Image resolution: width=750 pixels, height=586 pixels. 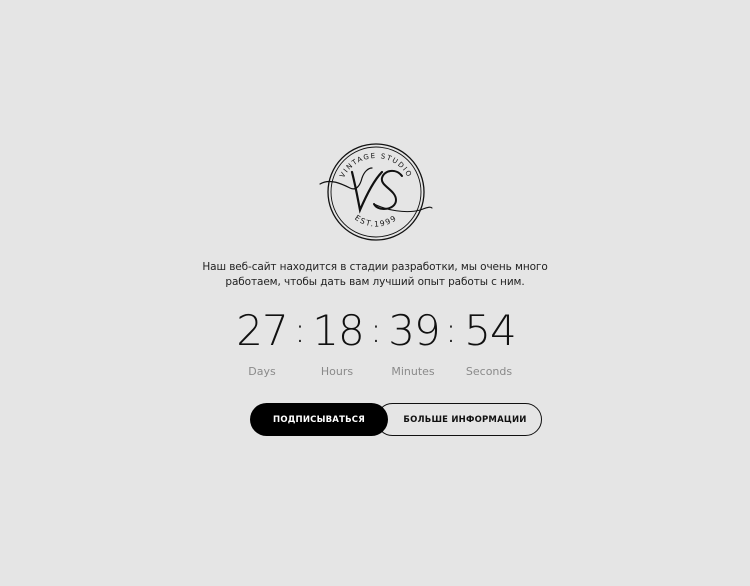 What do you see at coordinates (414, 330) in the screenshot?
I see `minutes-value: 39` at bounding box center [414, 330].